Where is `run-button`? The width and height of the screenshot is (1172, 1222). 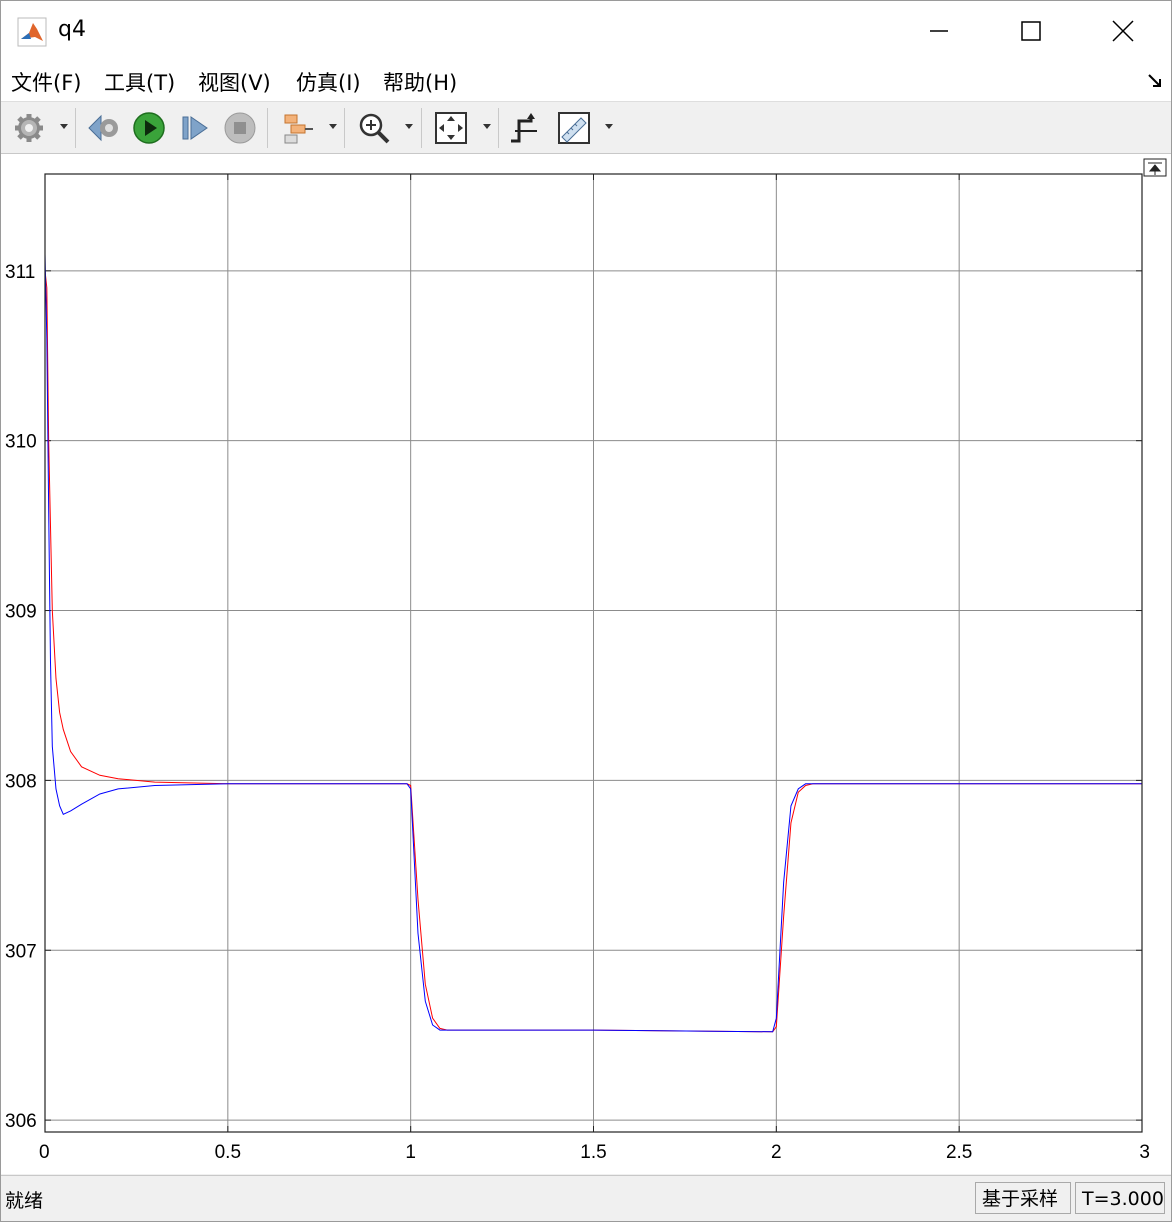
run-button is located at coordinates (149, 128).